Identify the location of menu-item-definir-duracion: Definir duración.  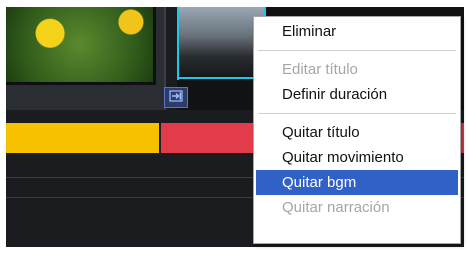
(357, 94).